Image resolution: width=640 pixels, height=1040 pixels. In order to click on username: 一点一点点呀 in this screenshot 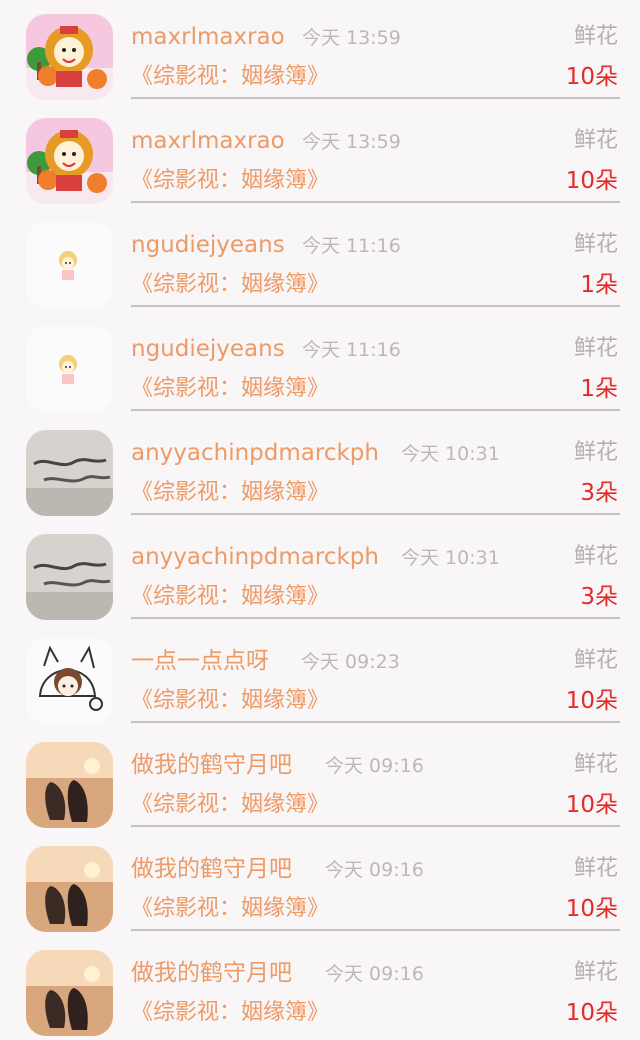, I will do `click(200, 661)`.